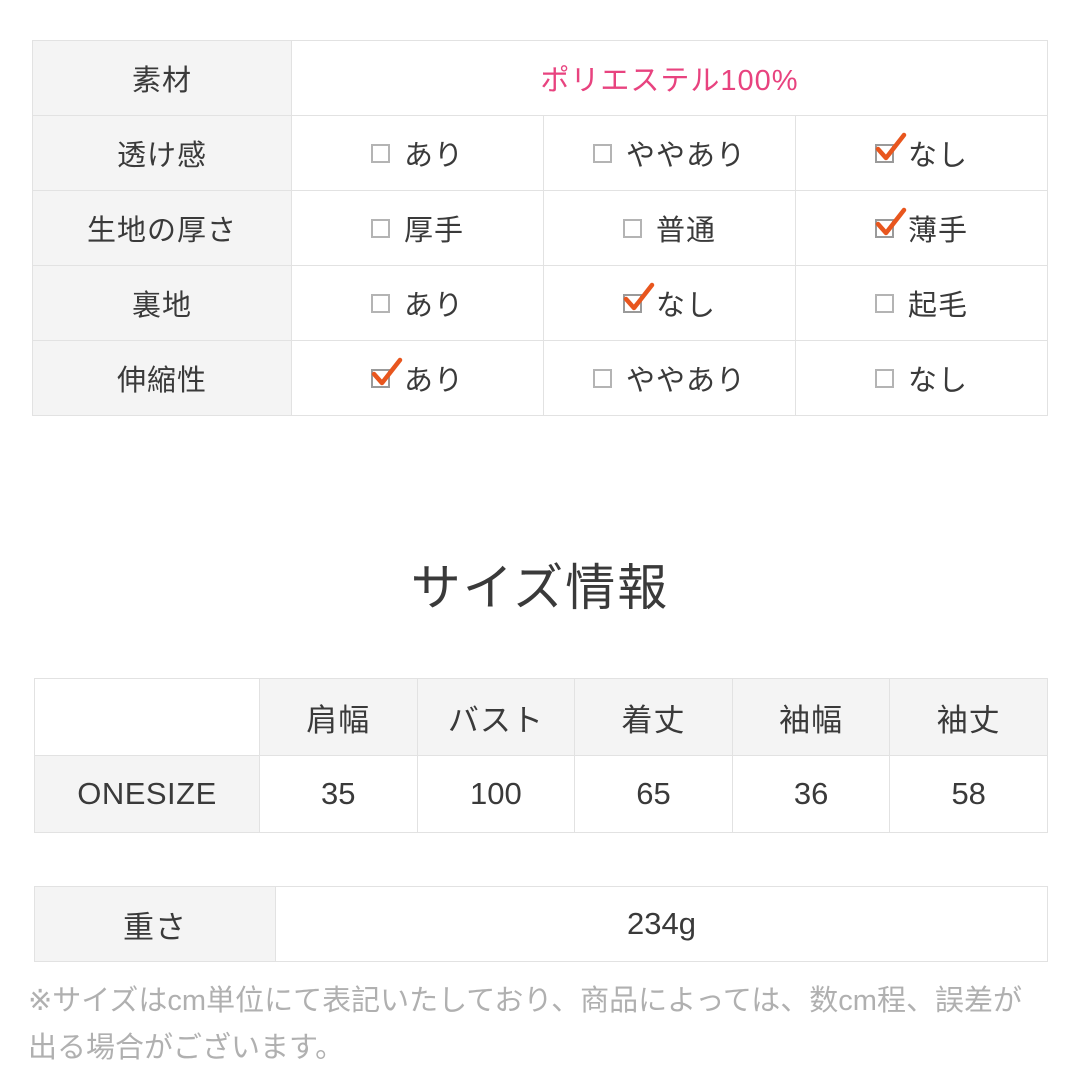  Describe the element at coordinates (540, 588) in the screenshot. I see `size-section-heading: サイズ情報` at that location.